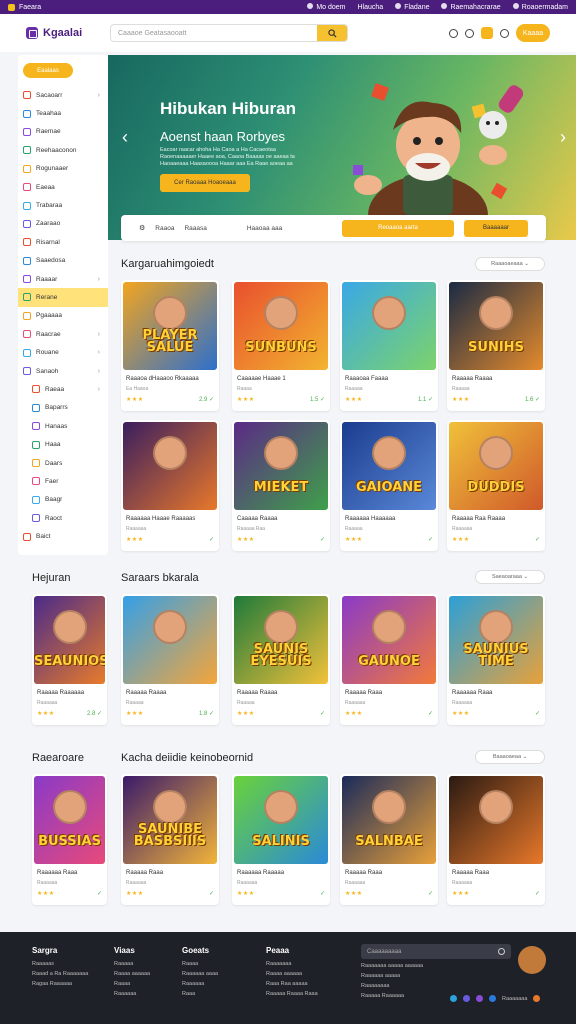 Image resolution: width=576 pixels, height=1024 pixels. Describe the element at coordinates (471, 7) in the screenshot. I see `topbar-link-4: Raemahacrarae` at that location.